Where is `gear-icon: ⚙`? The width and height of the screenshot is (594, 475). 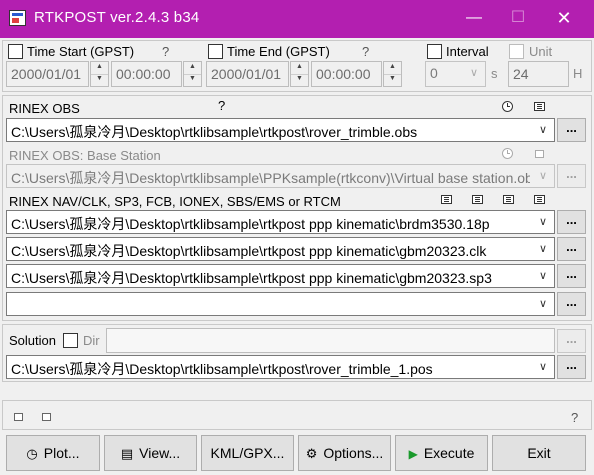 gear-icon: ⚙ is located at coordinates (311, 453).